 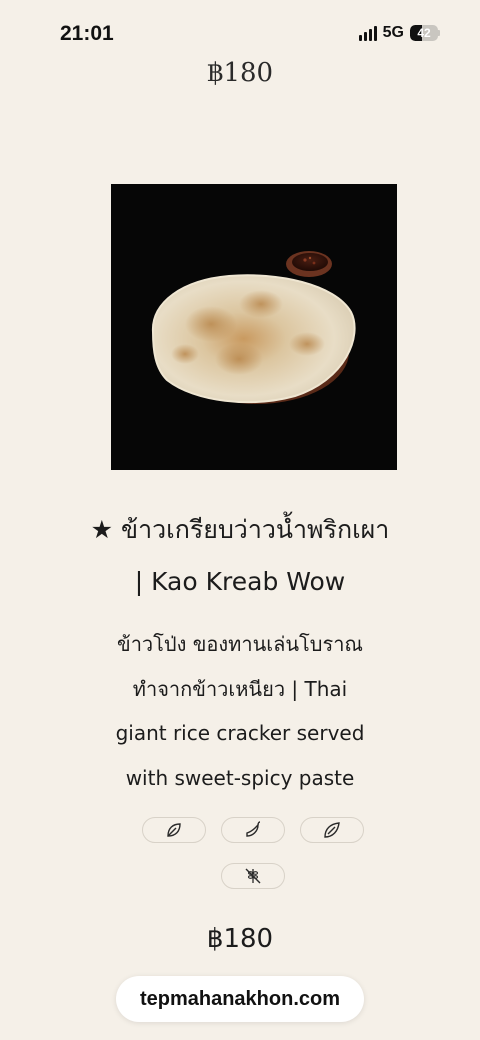 I want to click on product-price: ฿180, so click(x=240, y=939).